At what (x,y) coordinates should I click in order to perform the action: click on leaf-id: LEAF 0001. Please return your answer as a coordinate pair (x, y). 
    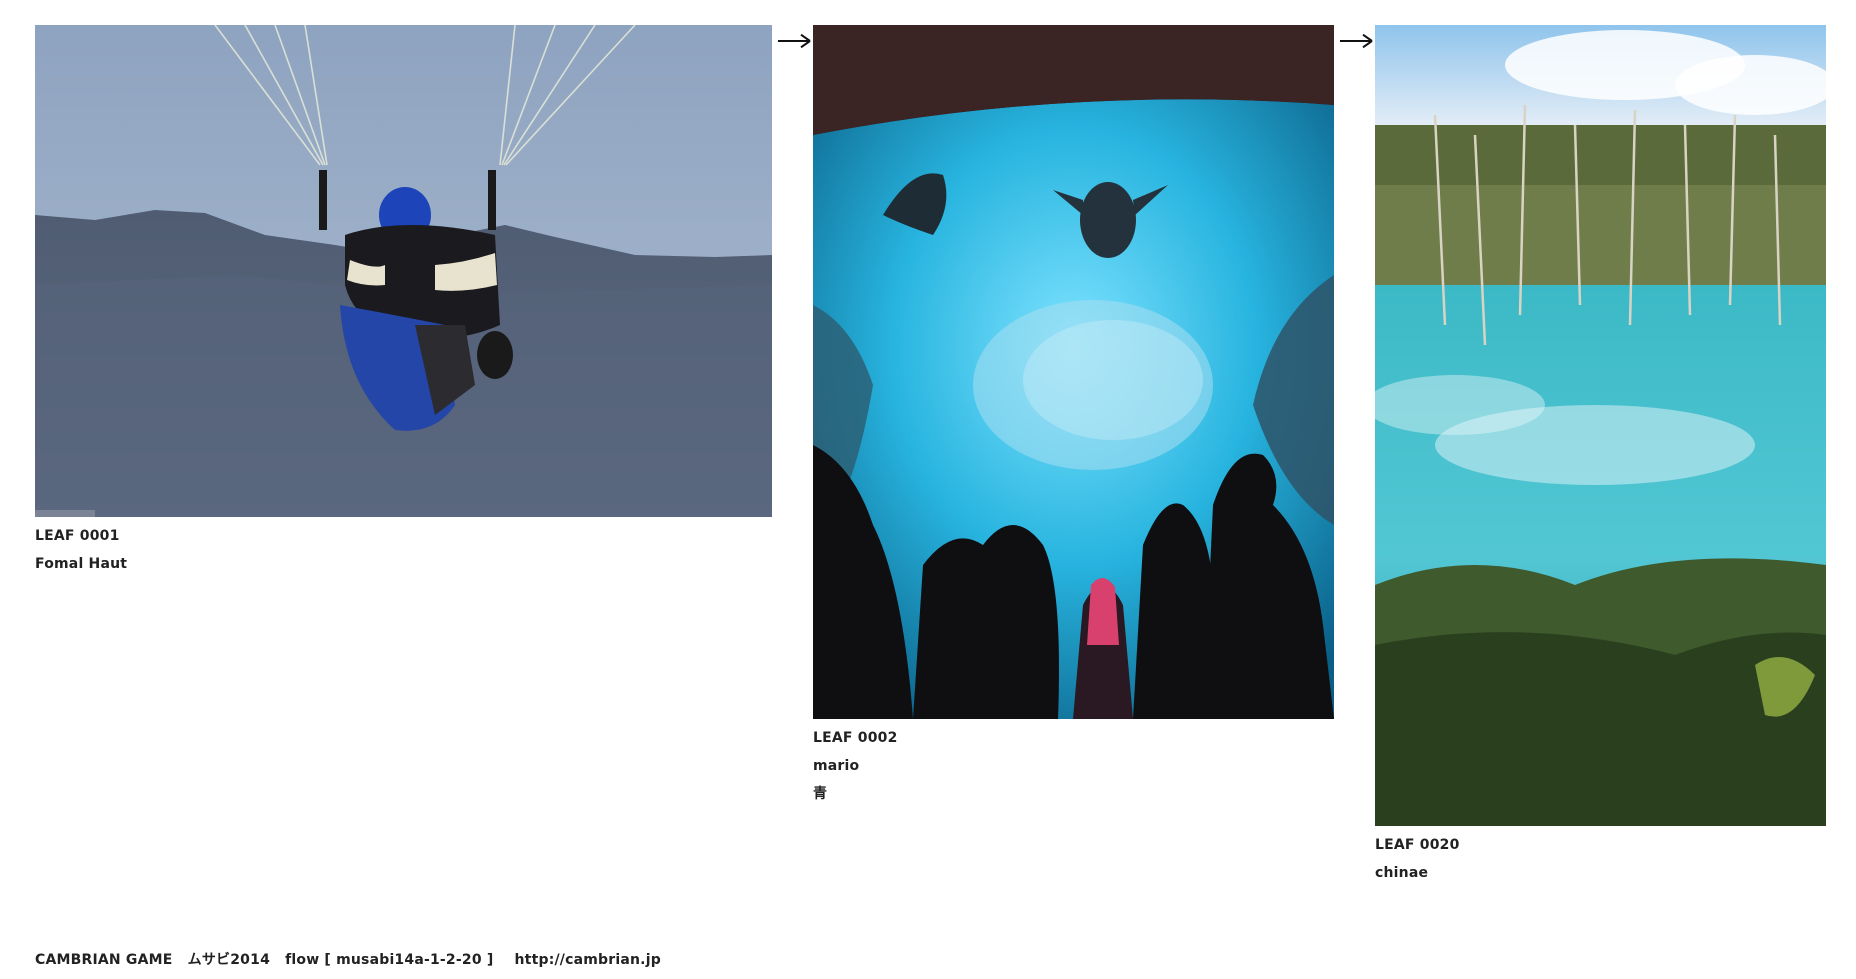
    Looking at the image, I should click on (77, 536).